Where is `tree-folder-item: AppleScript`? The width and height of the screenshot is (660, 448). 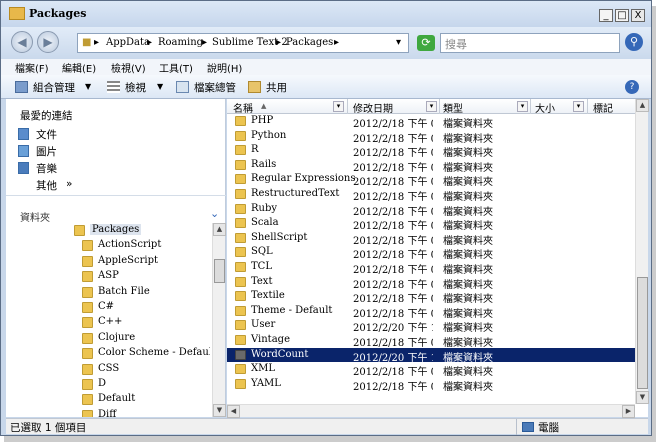
tree-folder-item: AppleScript is located at coordinates (108, 261).